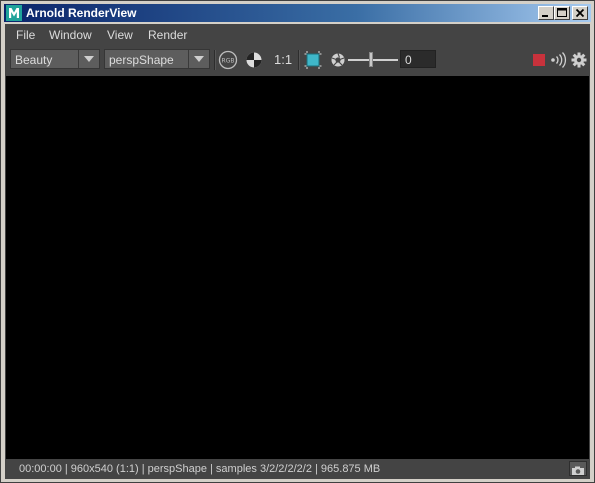 This screenshot has height=483, width=595. Describe the element at coordinates (338, 60) in the screenshot. I see `aperture-icon` at that location.